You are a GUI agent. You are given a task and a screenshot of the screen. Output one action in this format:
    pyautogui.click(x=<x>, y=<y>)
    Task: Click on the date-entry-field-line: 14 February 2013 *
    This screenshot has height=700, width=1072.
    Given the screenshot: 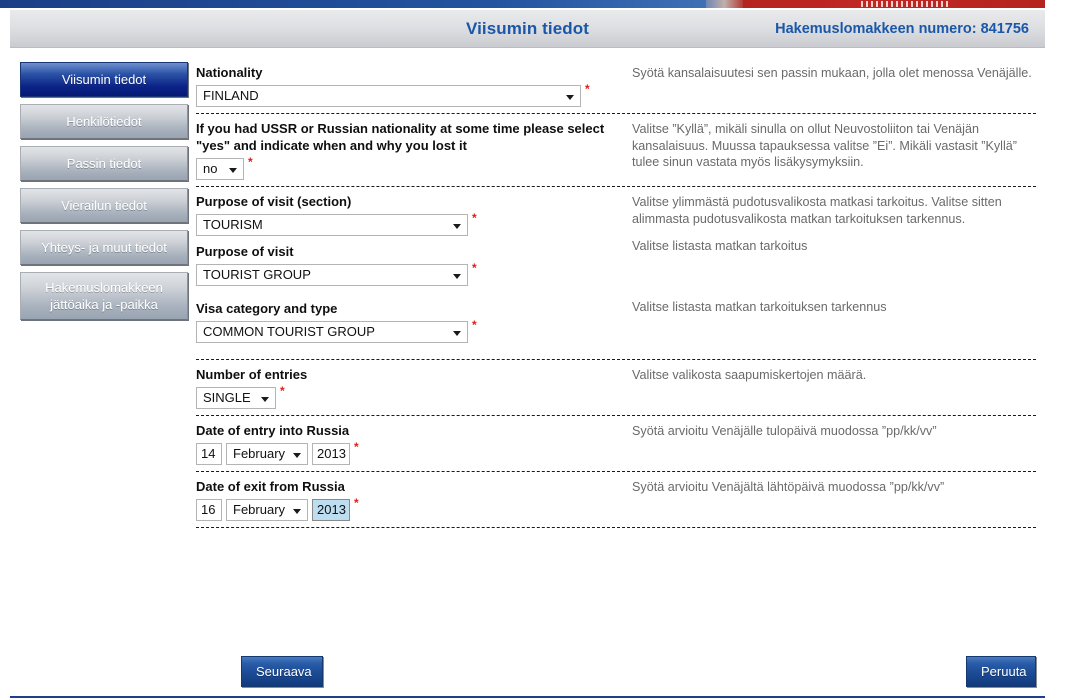 What is the action you would take?
    pyautogui.click(x=412, y=452)
    